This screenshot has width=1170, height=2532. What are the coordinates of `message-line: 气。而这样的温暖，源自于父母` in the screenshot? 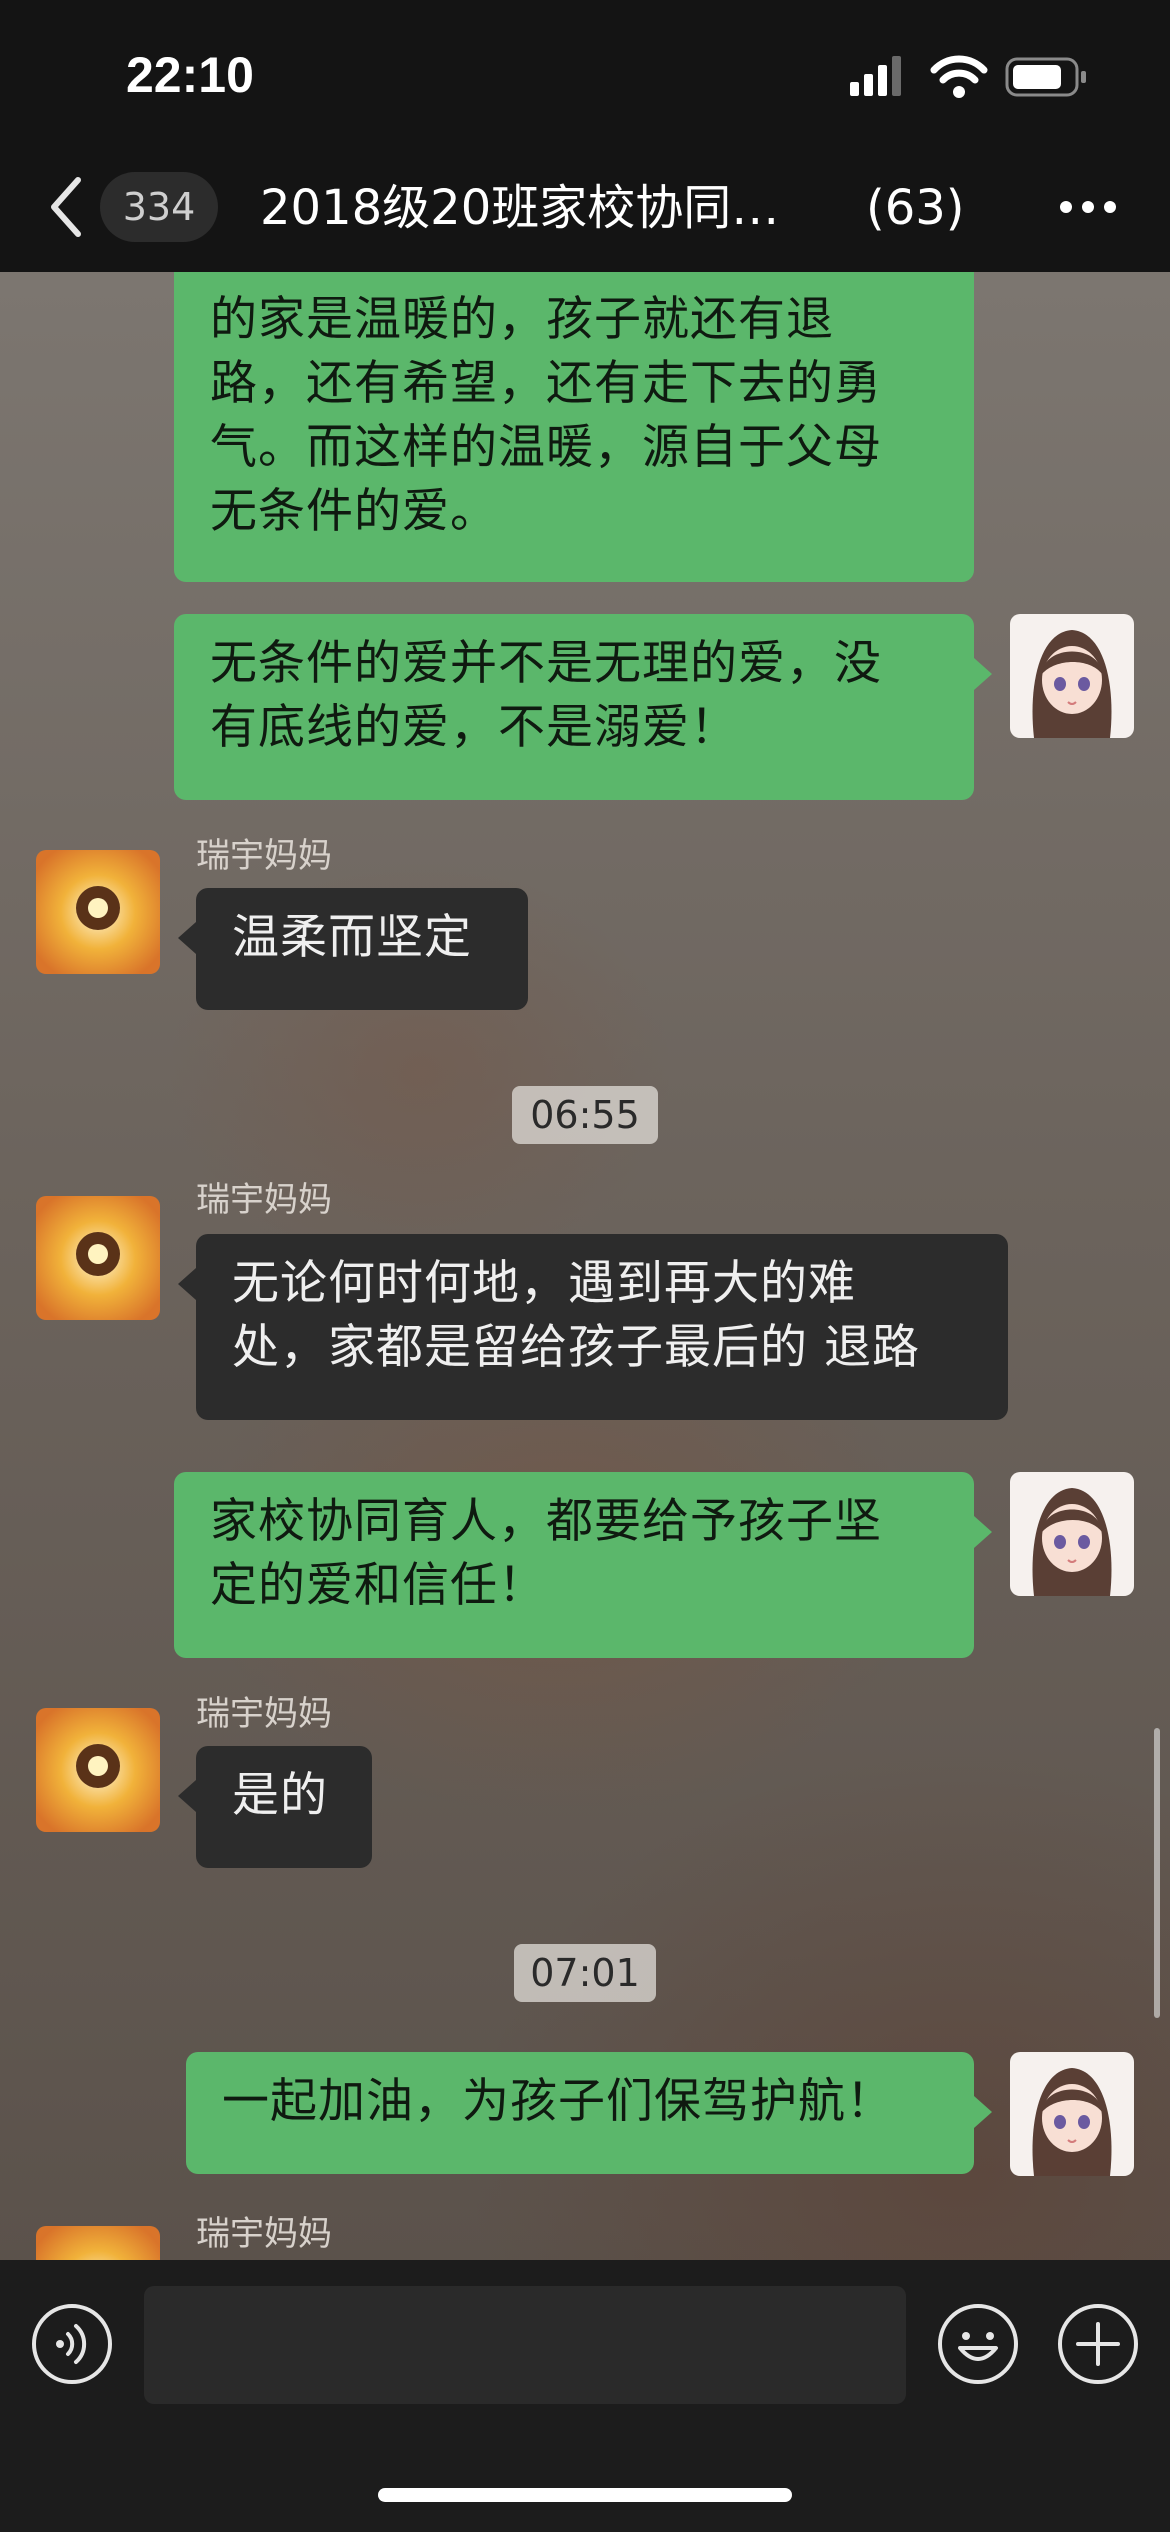 It's located at (546, 447).